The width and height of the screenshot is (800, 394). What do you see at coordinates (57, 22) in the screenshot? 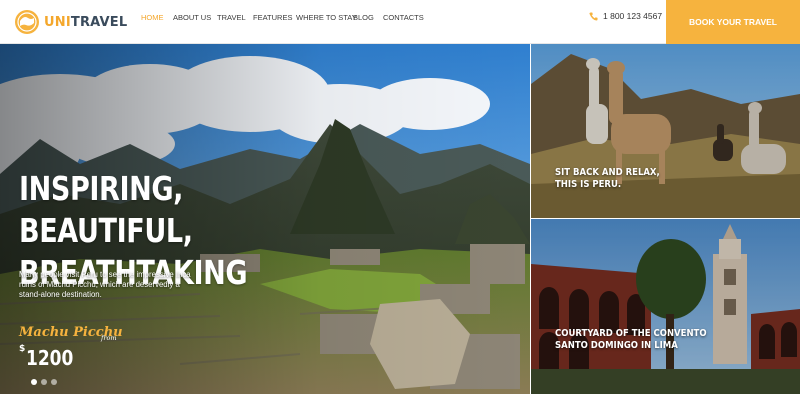
I see `logo-uni-text: UNI` at bounding box center [57, 22].